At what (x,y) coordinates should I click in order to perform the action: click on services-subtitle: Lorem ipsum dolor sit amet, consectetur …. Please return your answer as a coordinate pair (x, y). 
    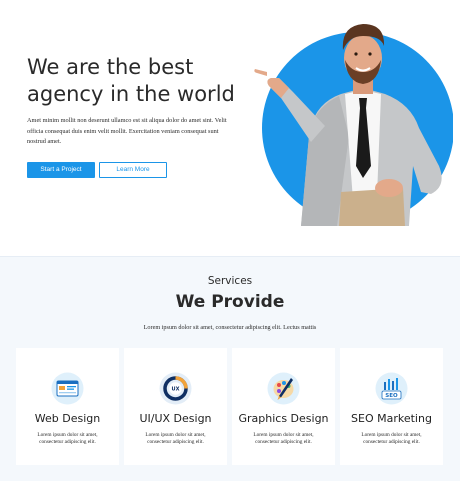
    Looking at the image, I should click on (230, 327).